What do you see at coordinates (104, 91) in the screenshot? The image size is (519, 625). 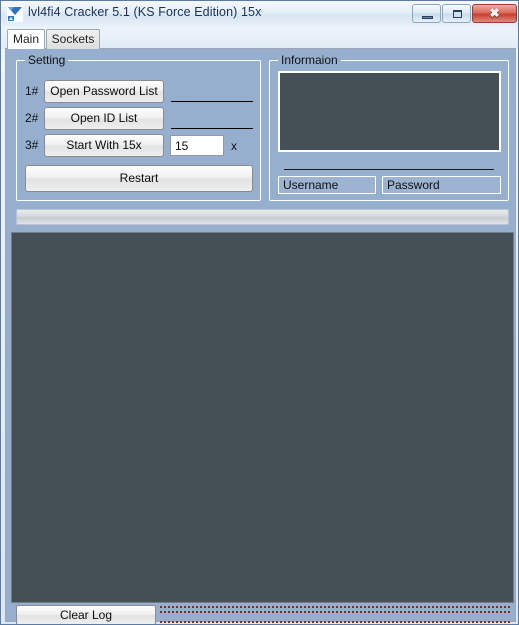 I see `open-password-list-button: Open Password List` at bounding box center [104, 91].